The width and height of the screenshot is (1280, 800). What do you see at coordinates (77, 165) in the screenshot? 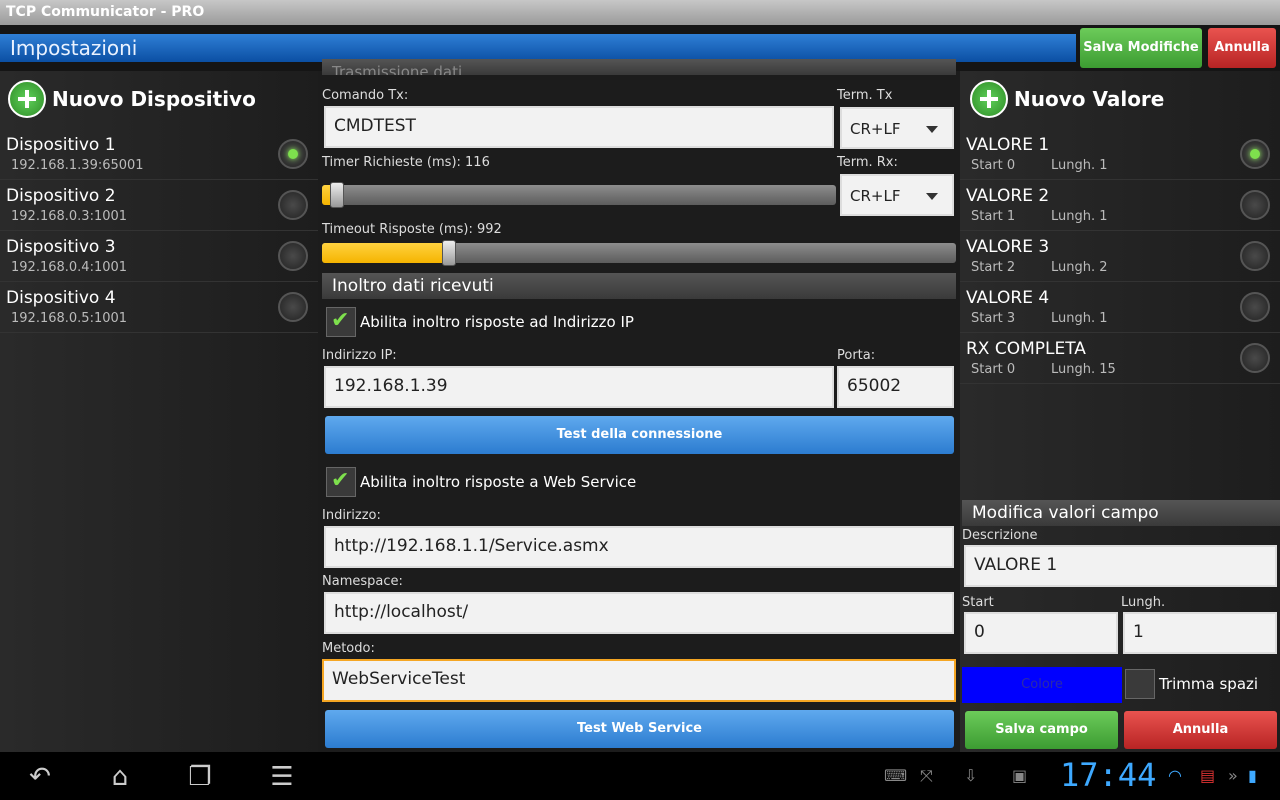
I see `device-address: 192.168.1.39:65001` at bounding box center [77, 165].